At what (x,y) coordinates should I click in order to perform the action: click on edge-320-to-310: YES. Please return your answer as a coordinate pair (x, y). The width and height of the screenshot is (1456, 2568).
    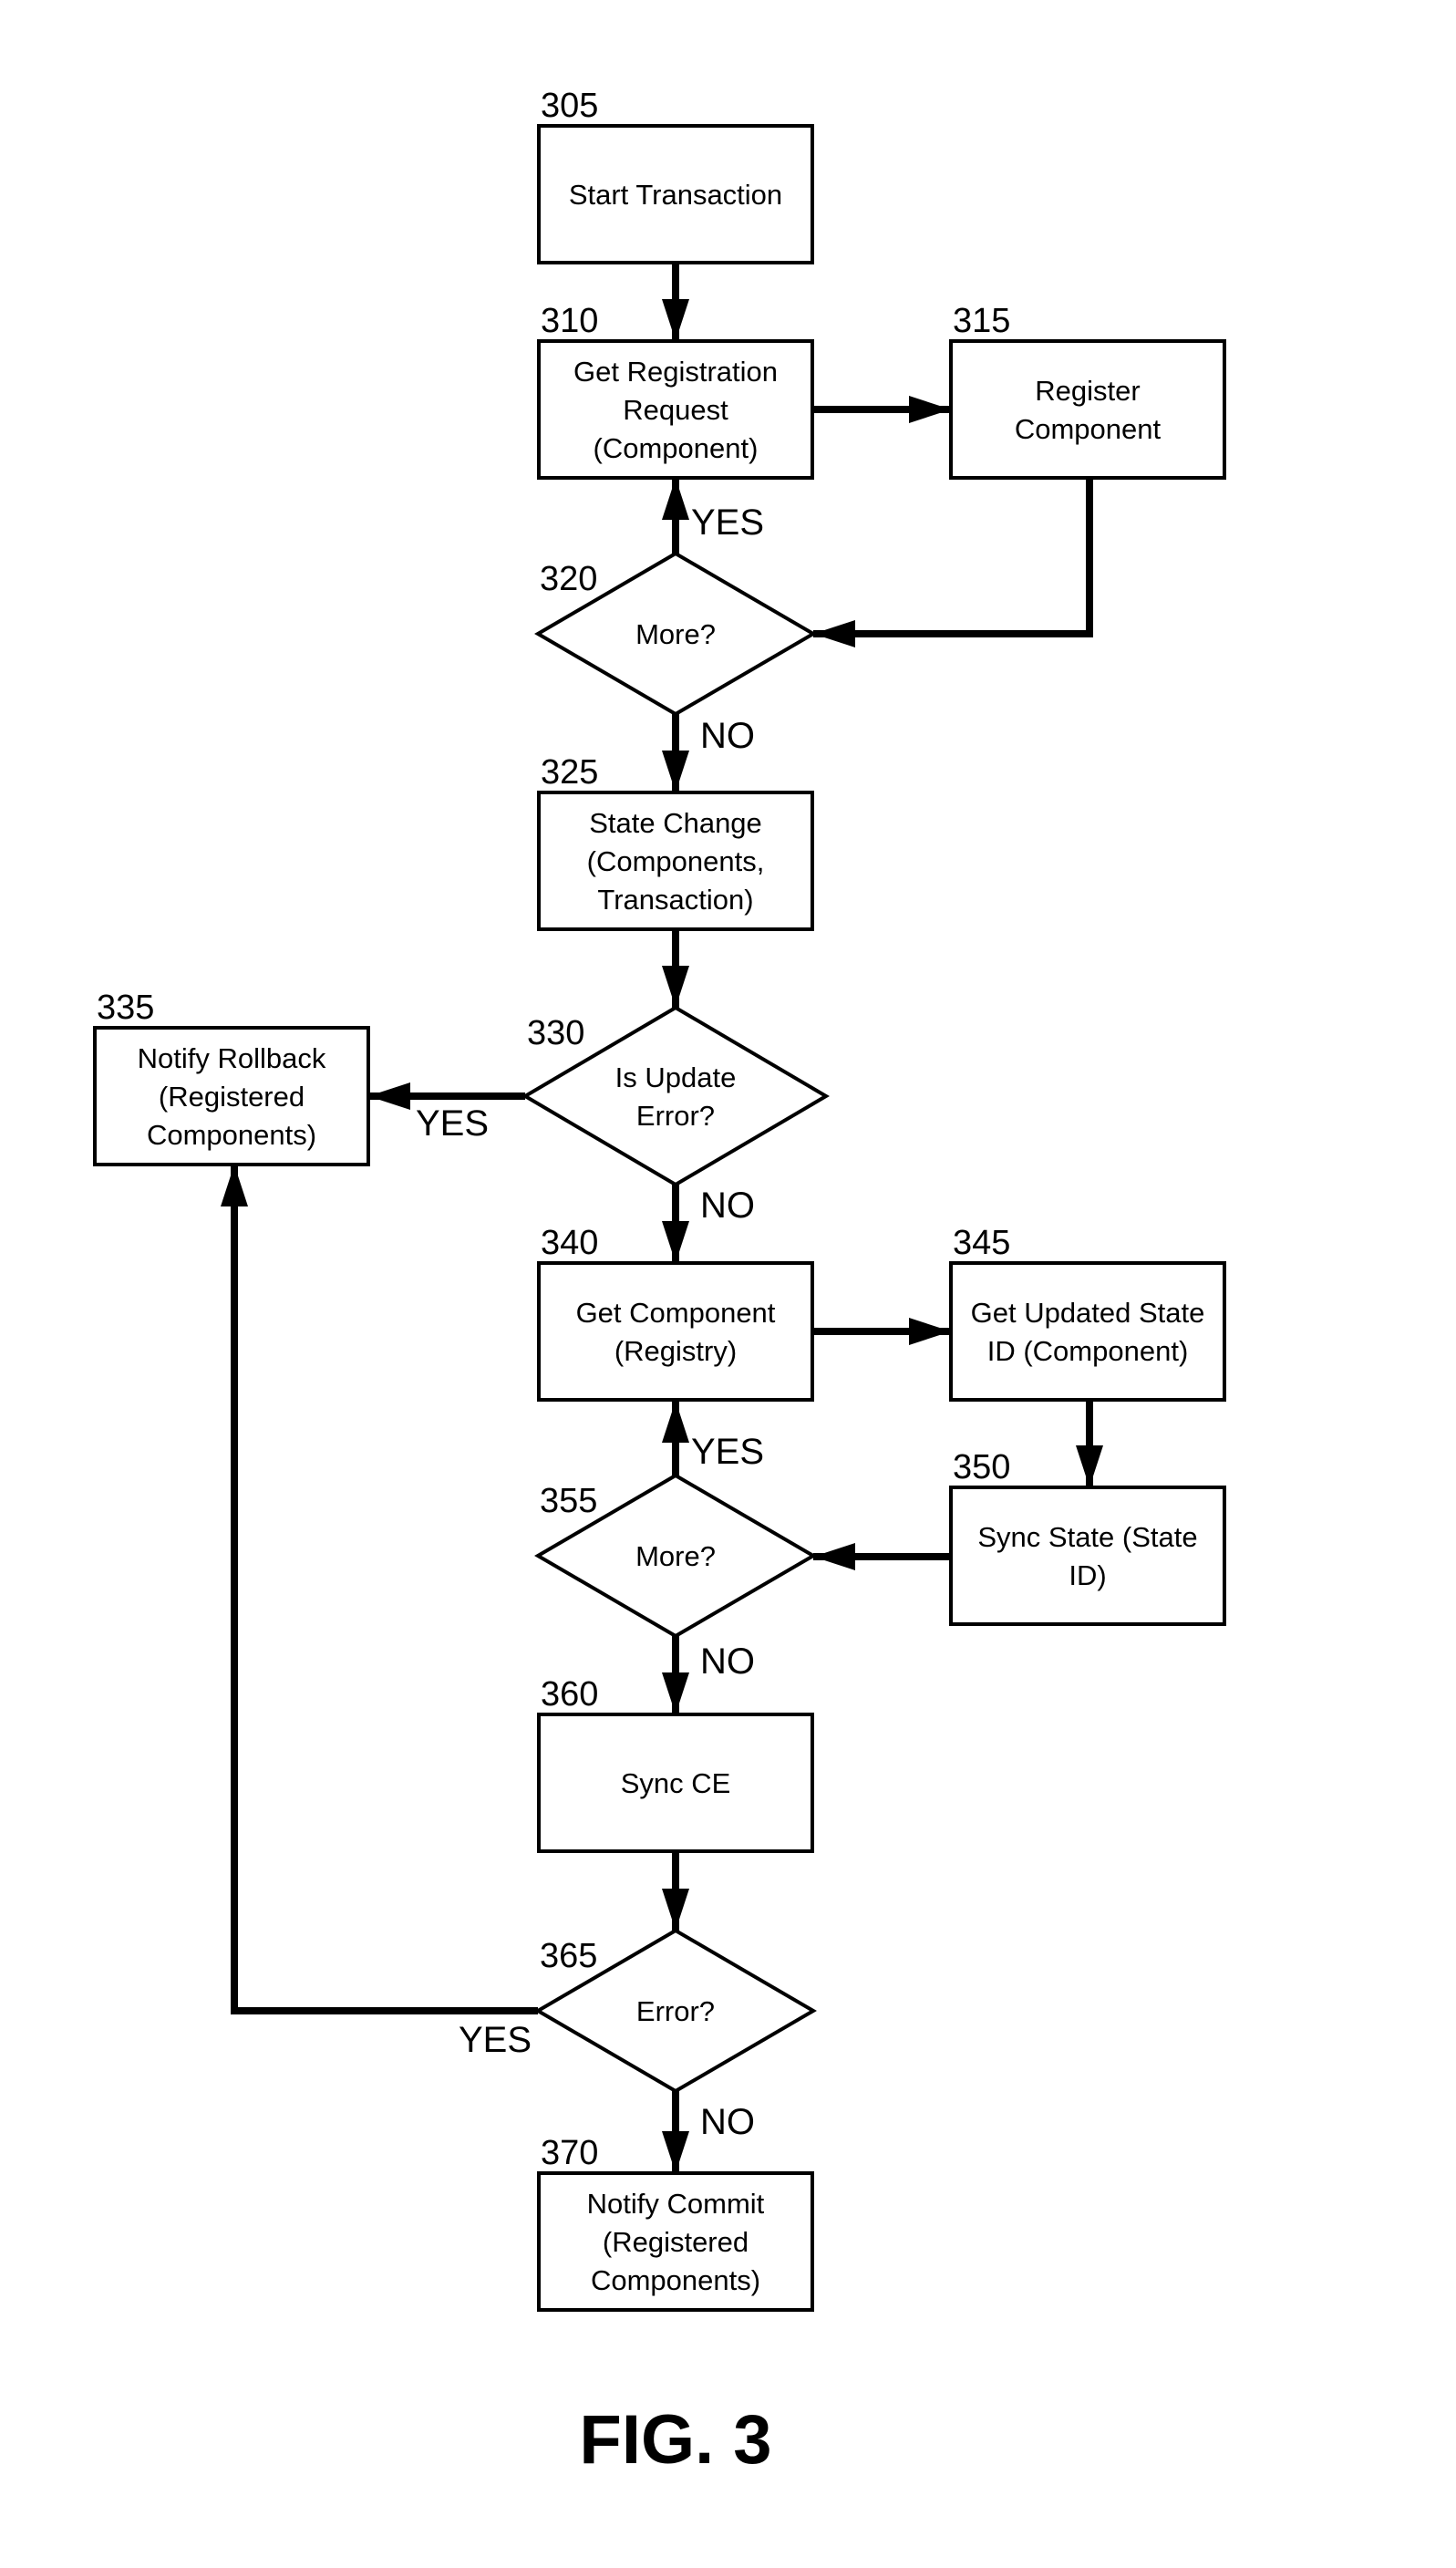
    Looking at the image, I should click on (713, 516).